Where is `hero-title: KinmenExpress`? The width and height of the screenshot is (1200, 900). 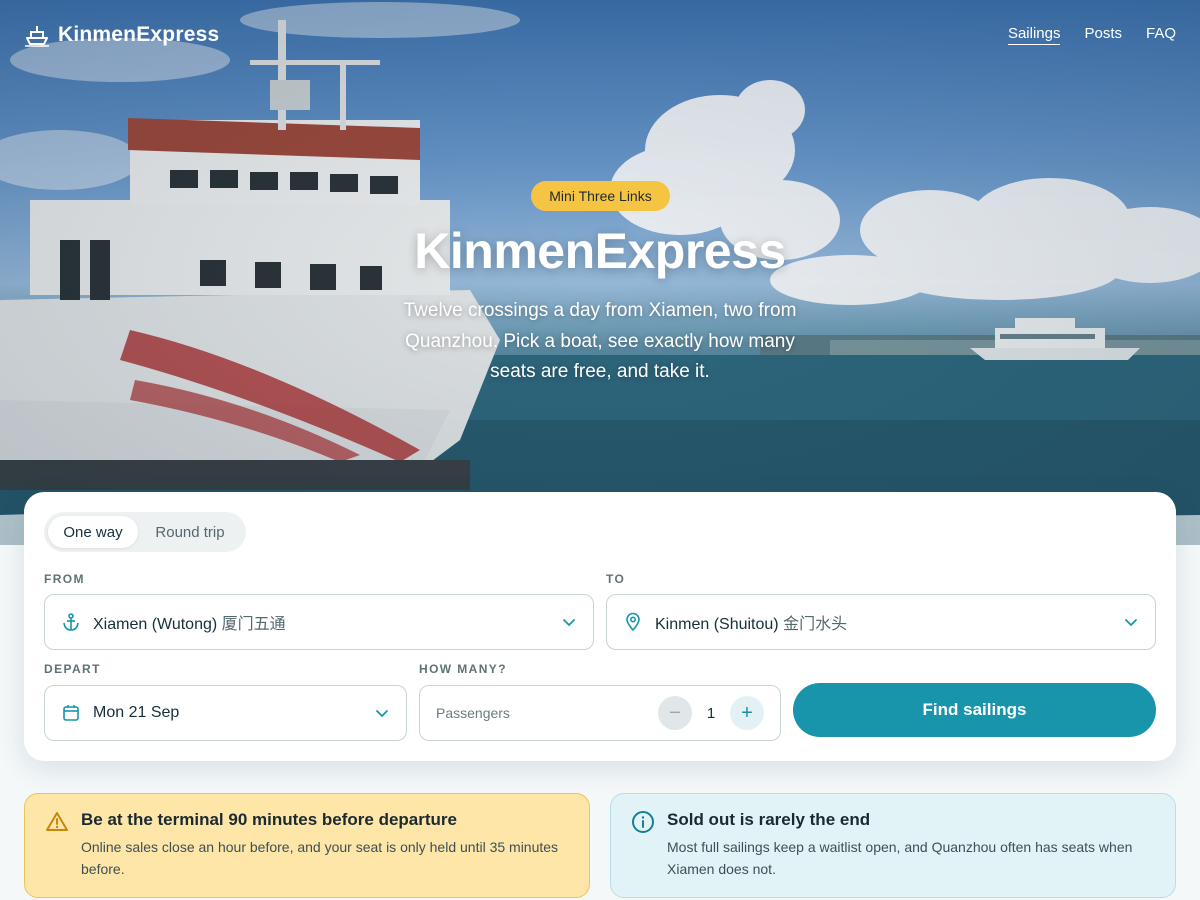
hero-title: KinmenExpress is located at coordinates (600, 251).